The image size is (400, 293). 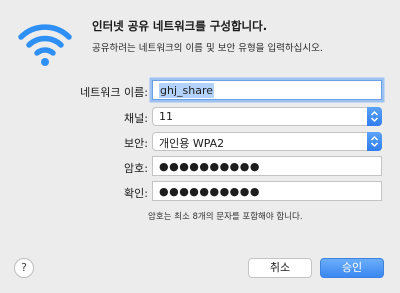 I want to click on confirm-row: 확인: ●●●●●●●●●●, so click(x=200, y=192).